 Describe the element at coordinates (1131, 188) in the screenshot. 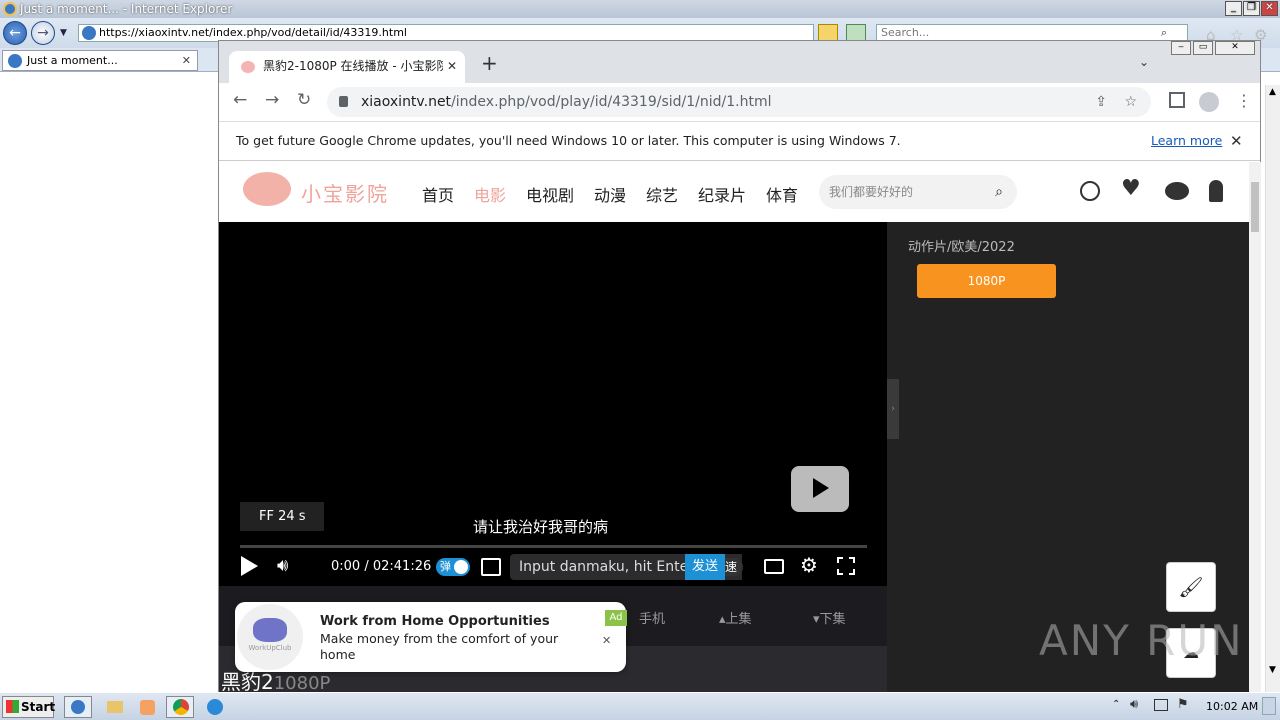

I see `favorites-heart-icon: ♥` at that location.